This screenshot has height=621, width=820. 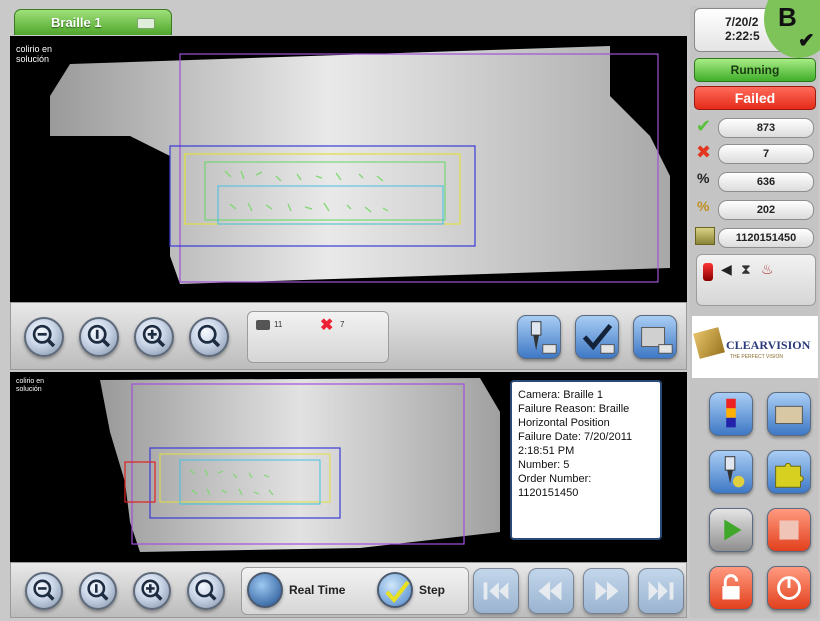 What do you see at coordinates (546, 451) in the screenshot?
I see `info-line: 2:18:51 PM` at bounding box center [546, 451].